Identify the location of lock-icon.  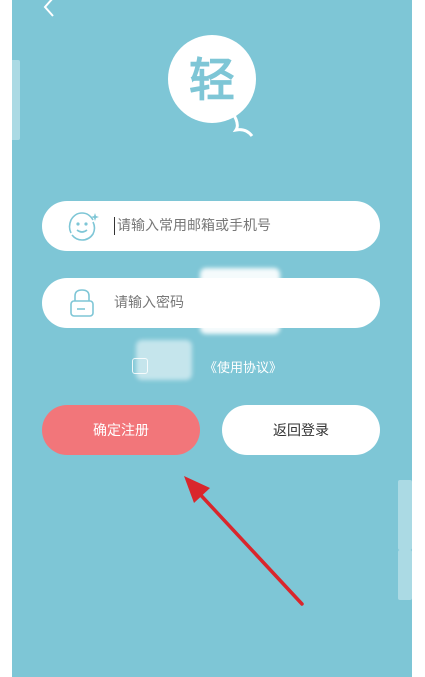
(82, 303).